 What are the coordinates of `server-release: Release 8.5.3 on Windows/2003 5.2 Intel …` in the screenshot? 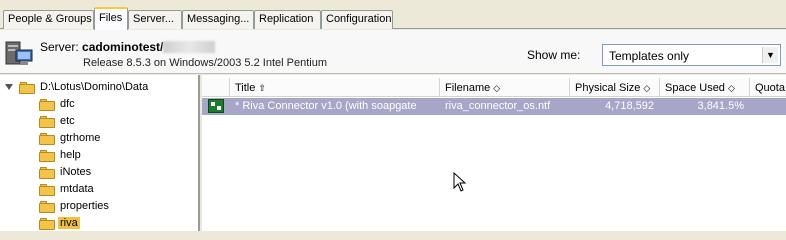 It's located at (205, 63).